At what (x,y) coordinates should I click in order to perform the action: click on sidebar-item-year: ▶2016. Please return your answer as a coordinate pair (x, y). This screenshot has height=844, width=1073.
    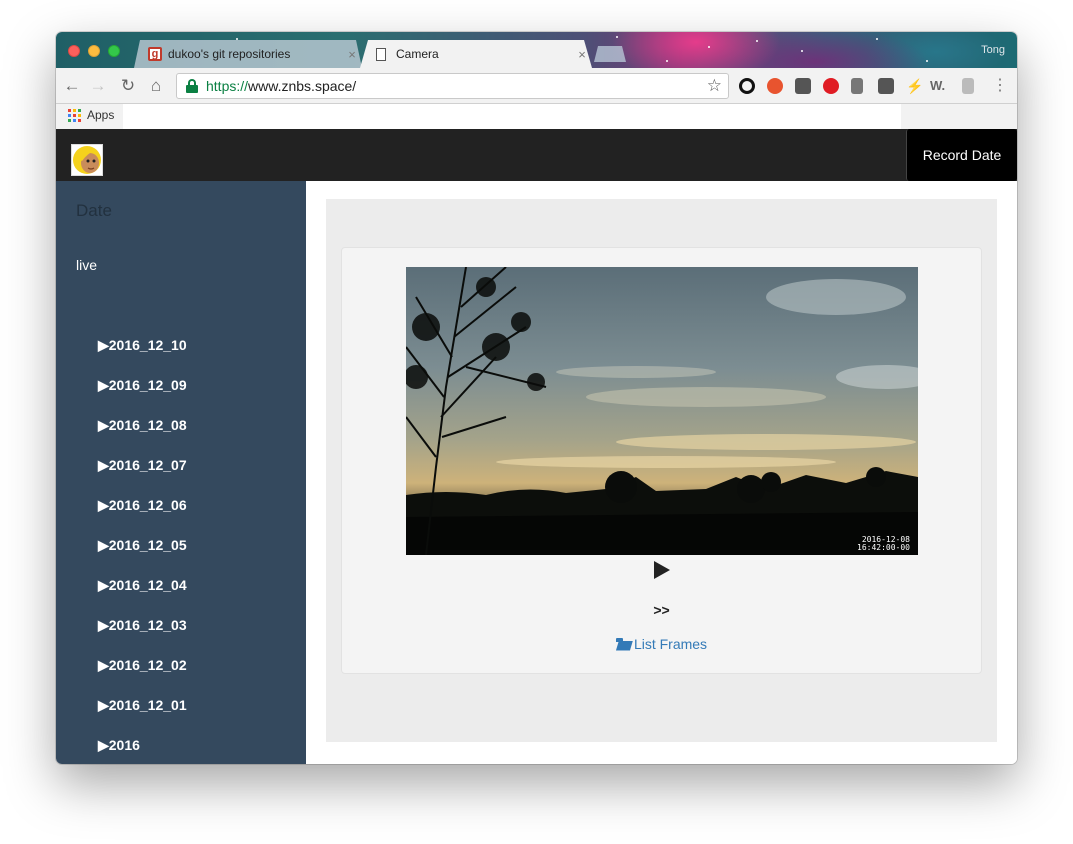
    Looking at the image, I should click on (119, 745).